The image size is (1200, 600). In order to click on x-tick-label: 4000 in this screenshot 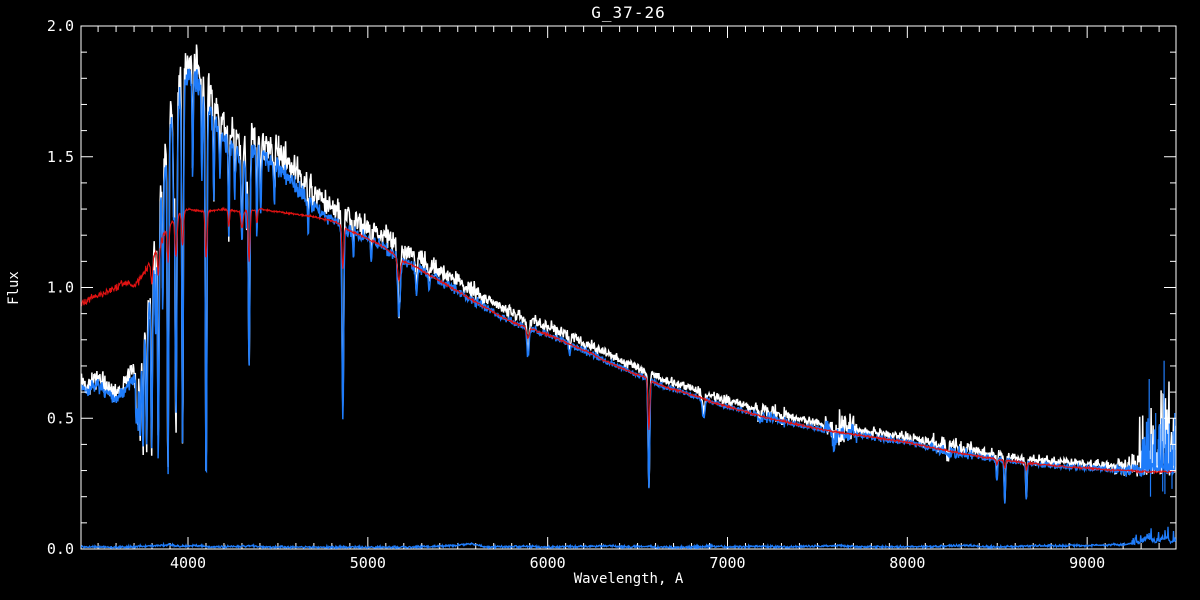, I will do `click(188, 563)`.